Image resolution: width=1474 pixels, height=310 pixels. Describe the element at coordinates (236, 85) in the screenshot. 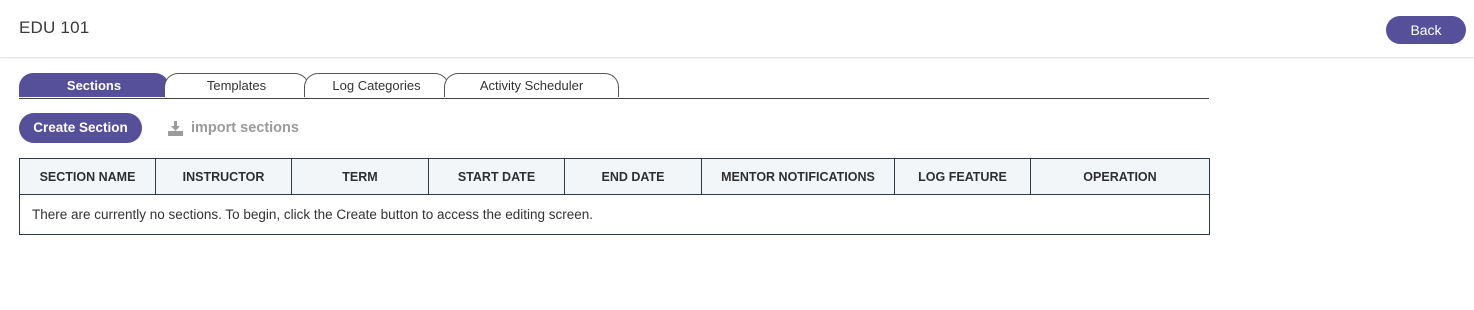

I see `tab-templates: Templates` at that location.